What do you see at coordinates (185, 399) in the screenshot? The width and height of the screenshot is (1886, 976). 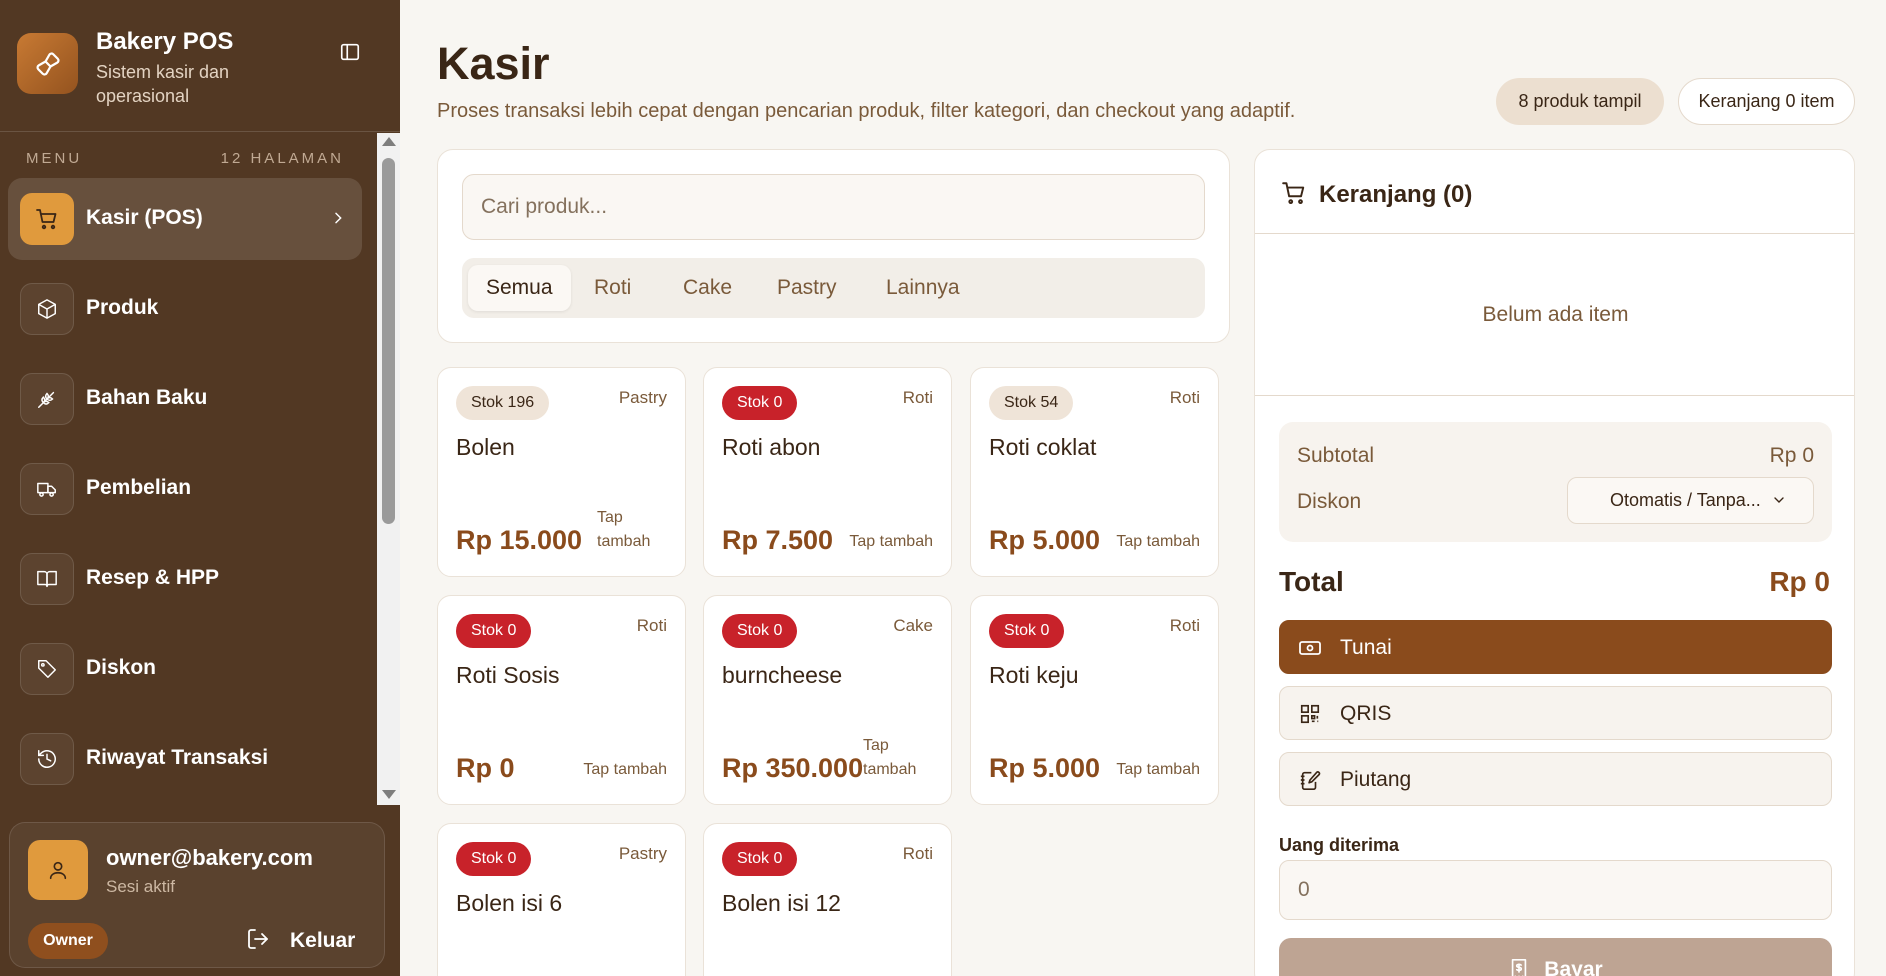 I see `sidebar-item-bahan-baku: Bahan Baku` at bounding box center [185, 399].